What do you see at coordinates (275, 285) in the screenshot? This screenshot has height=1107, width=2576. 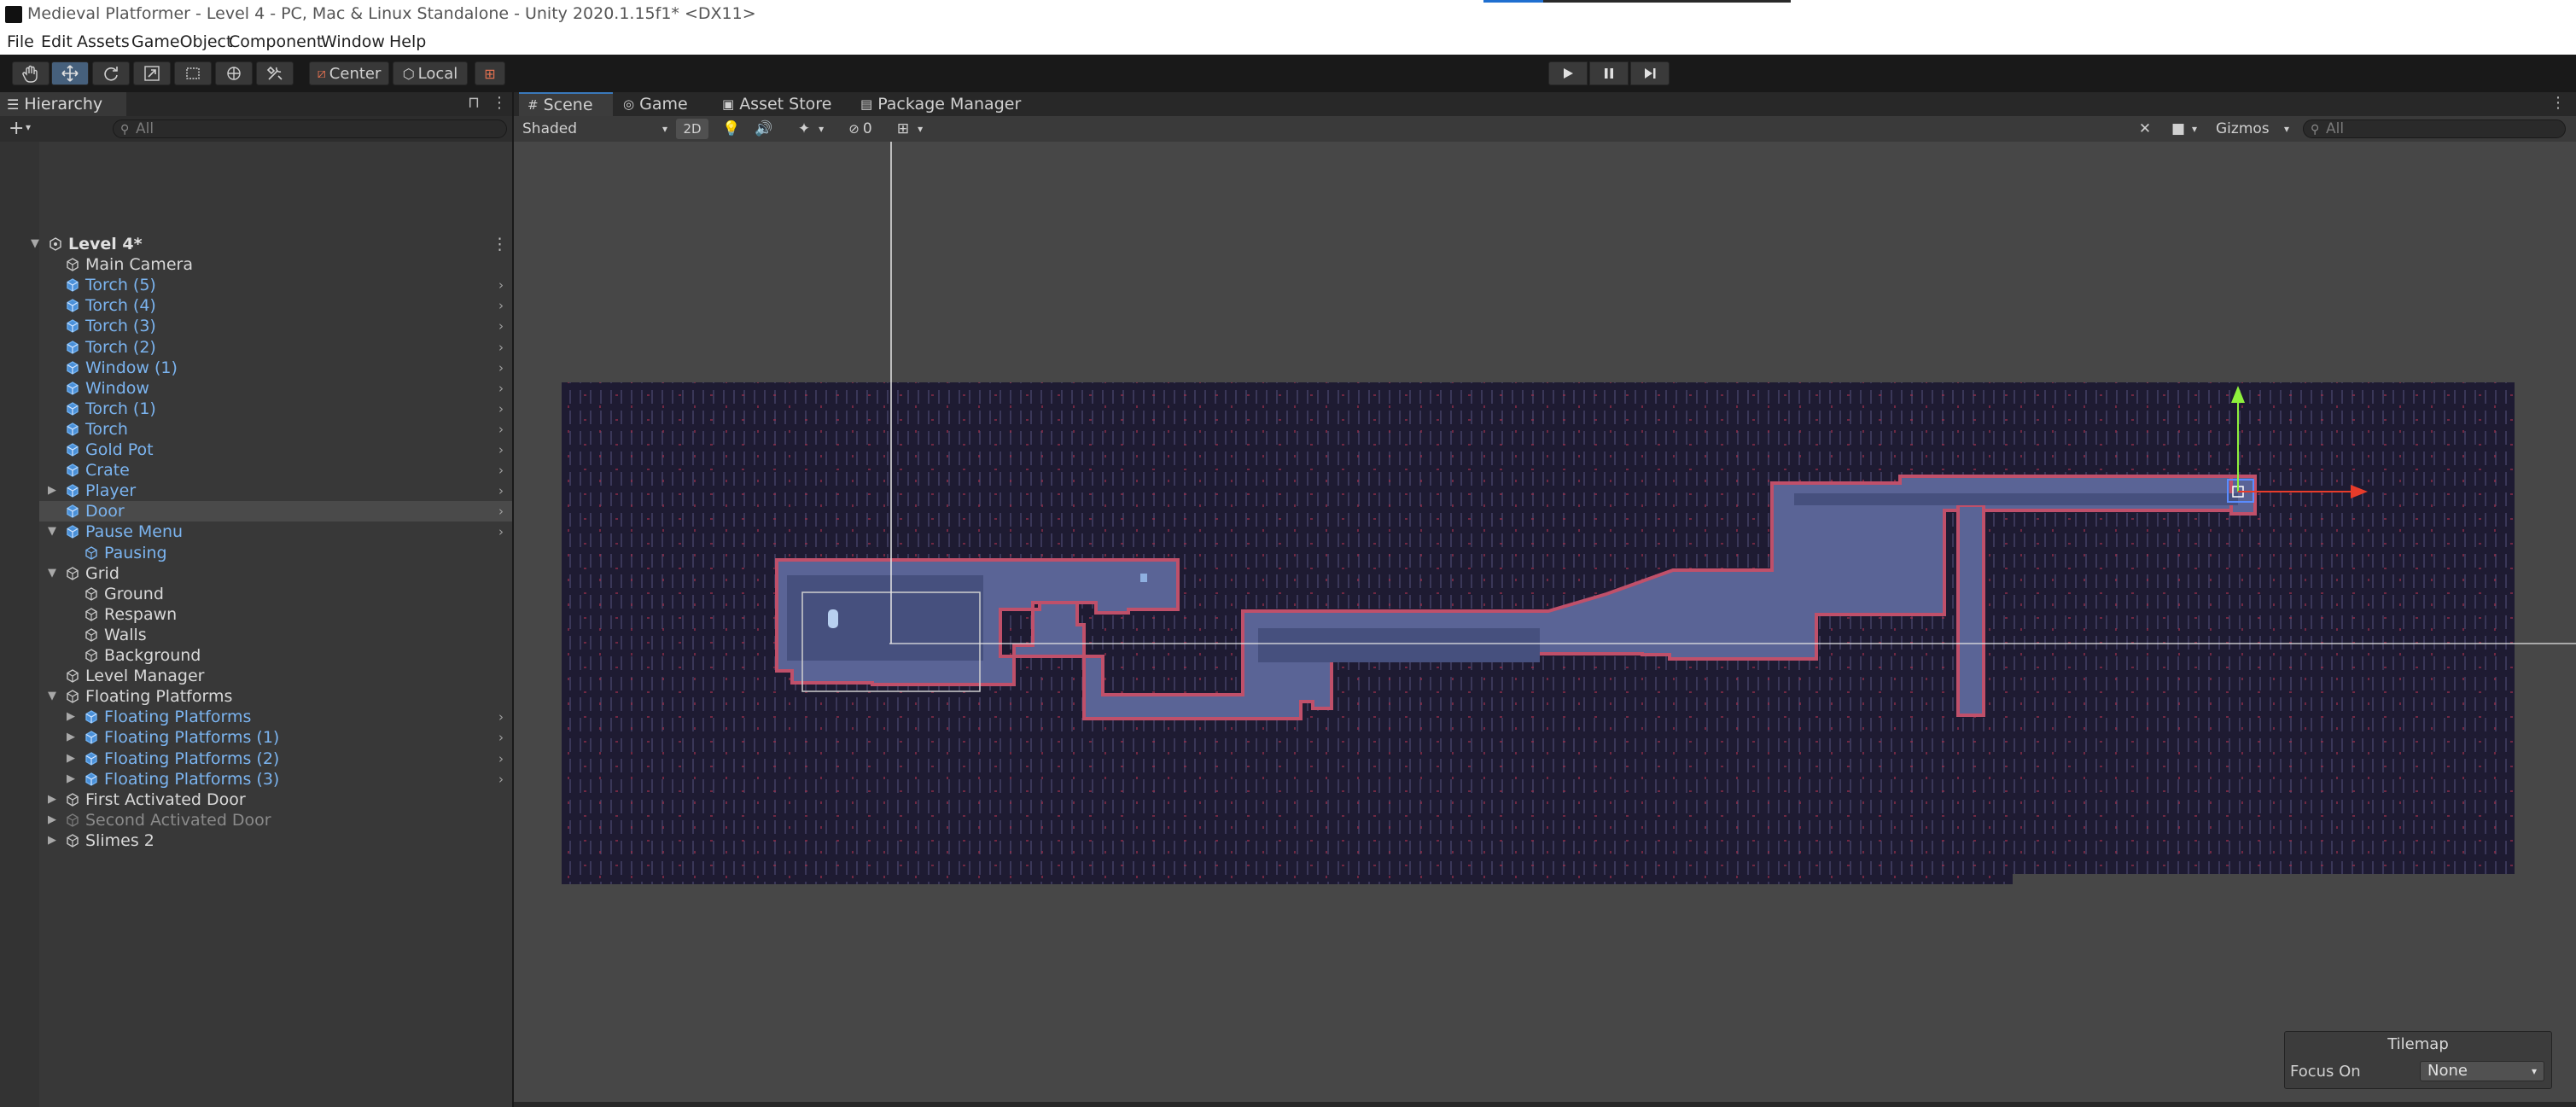 I see `hierarchy-item: Torch (5) ›` at bounding box center [275, 285].